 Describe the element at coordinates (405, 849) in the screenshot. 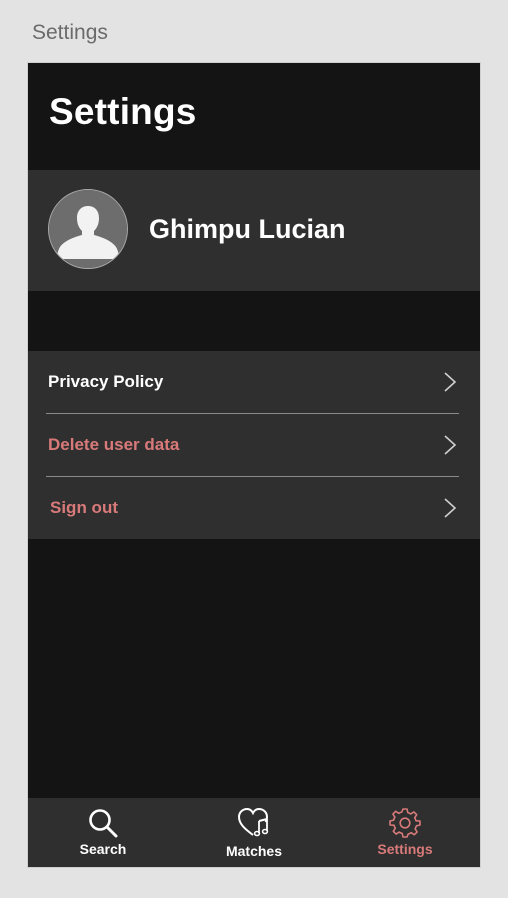

I see `tab-settings-label: Settings` at that location.